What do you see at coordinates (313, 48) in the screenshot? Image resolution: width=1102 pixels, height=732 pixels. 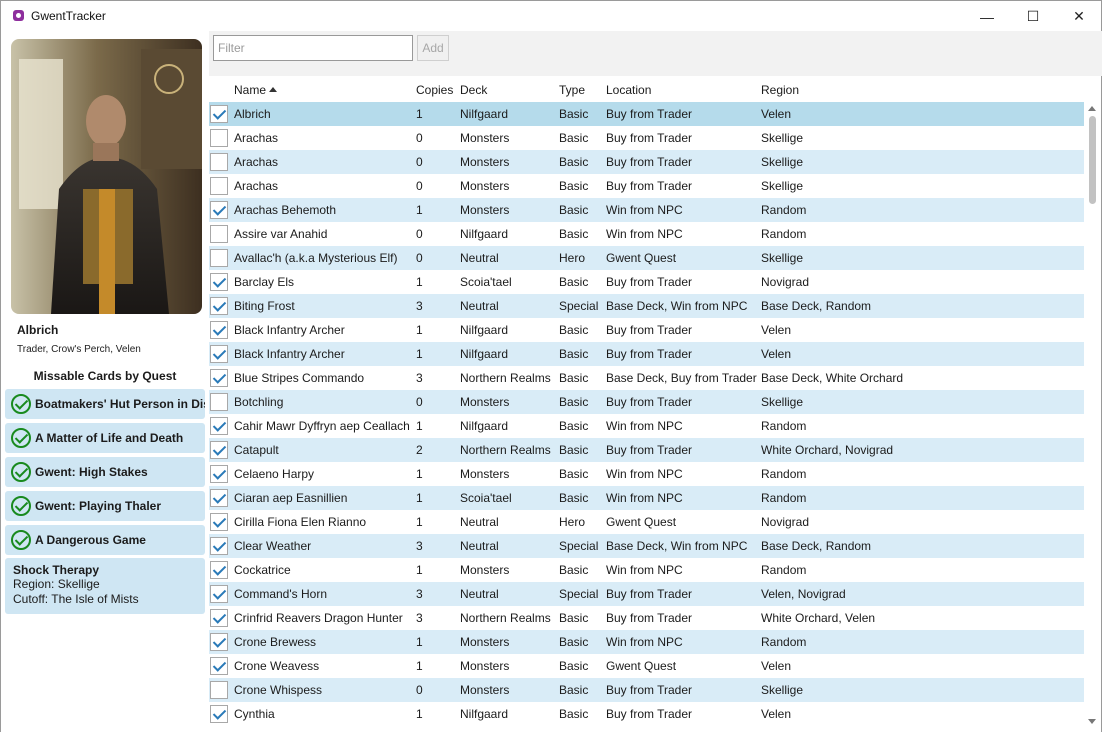 I see `filter-input` at bounding box center [313, 48].